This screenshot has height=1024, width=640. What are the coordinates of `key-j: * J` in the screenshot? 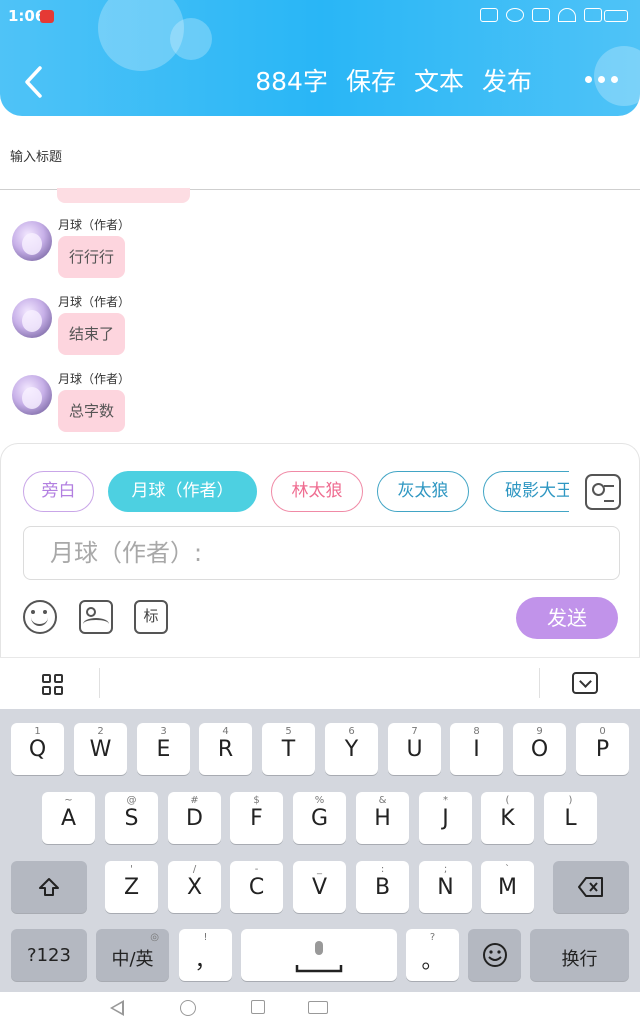 It's located at (445, 818).